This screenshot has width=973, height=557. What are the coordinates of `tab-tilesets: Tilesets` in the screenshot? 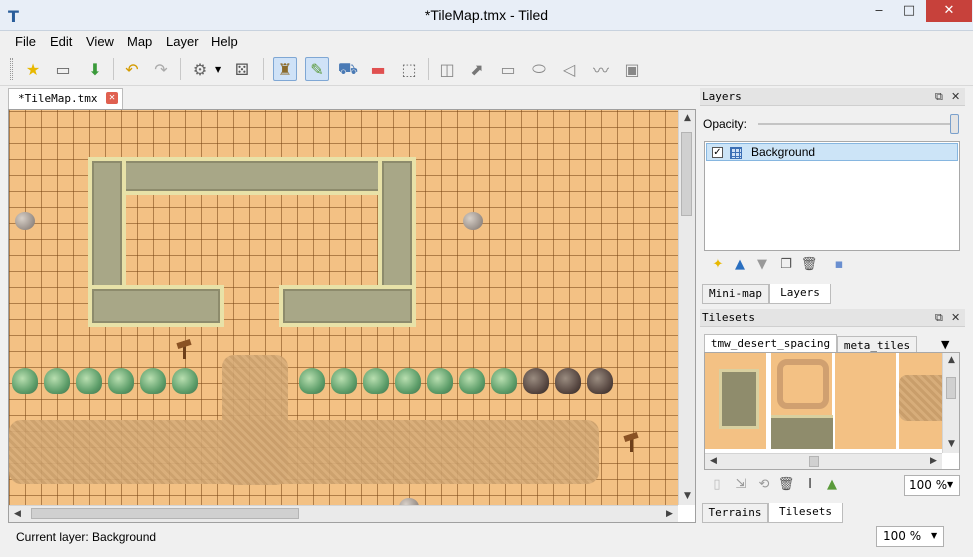 It's located at (805, 513).